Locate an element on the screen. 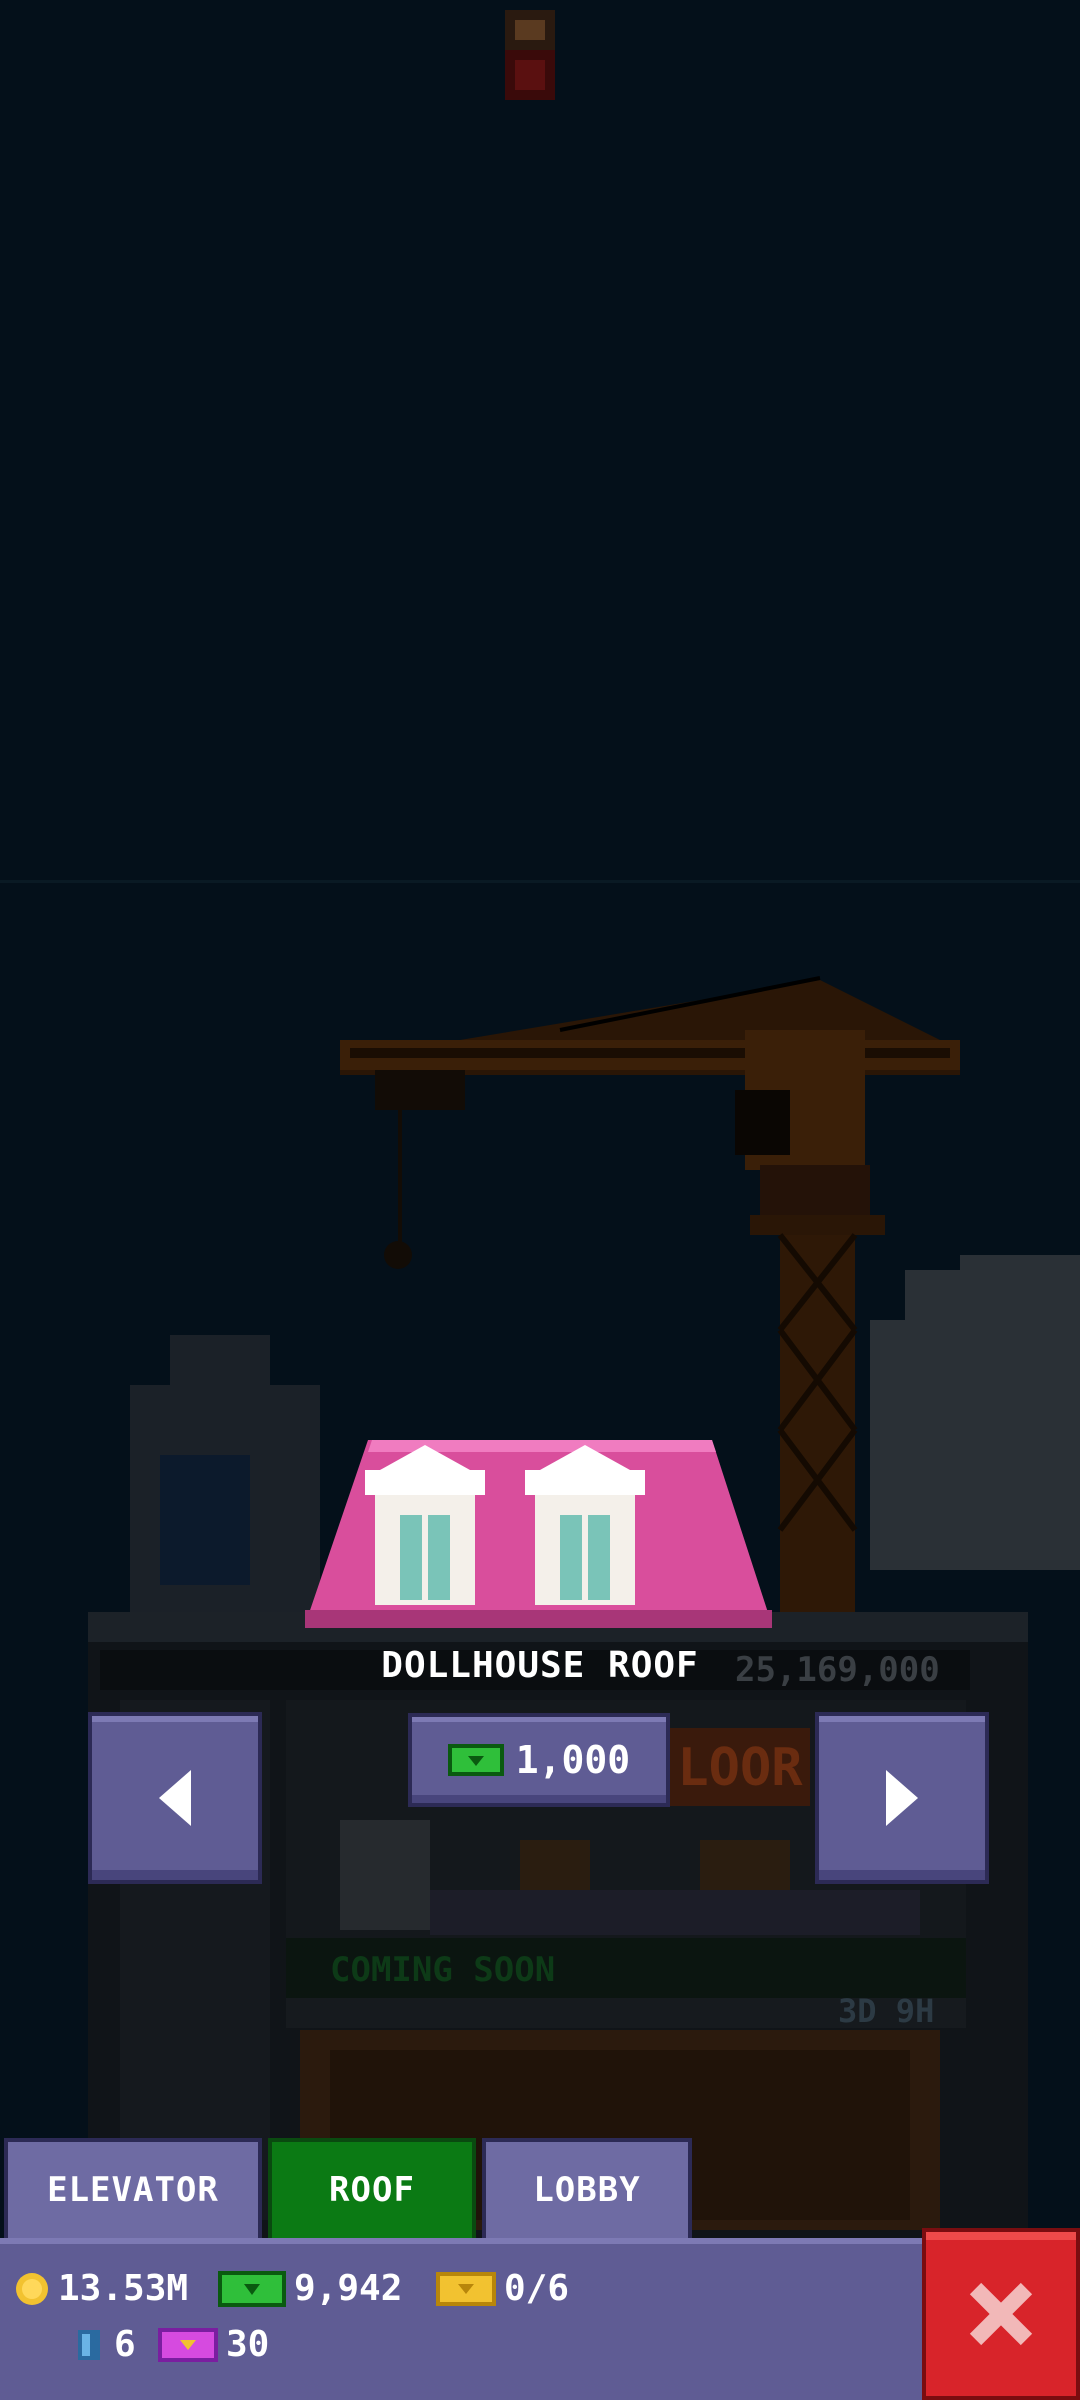 This screenshot has width=1080, height=2400. cloud is located at coordinates (975, 1412).